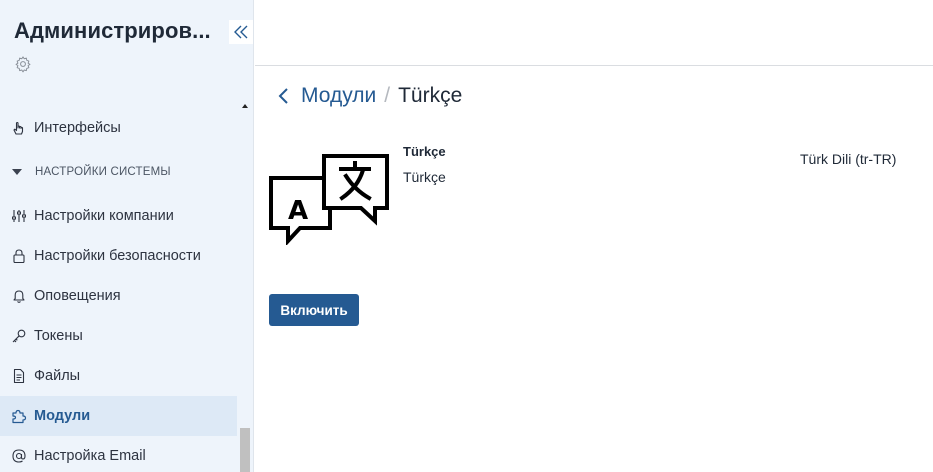 The height and width of the screenshot is (472, 933). What do you see at coordinates (103, 172) in the screenshot?
I see `section-label: НАСТРОЙКИ СИСТЕМЫ` at bounding box center [103, 172].